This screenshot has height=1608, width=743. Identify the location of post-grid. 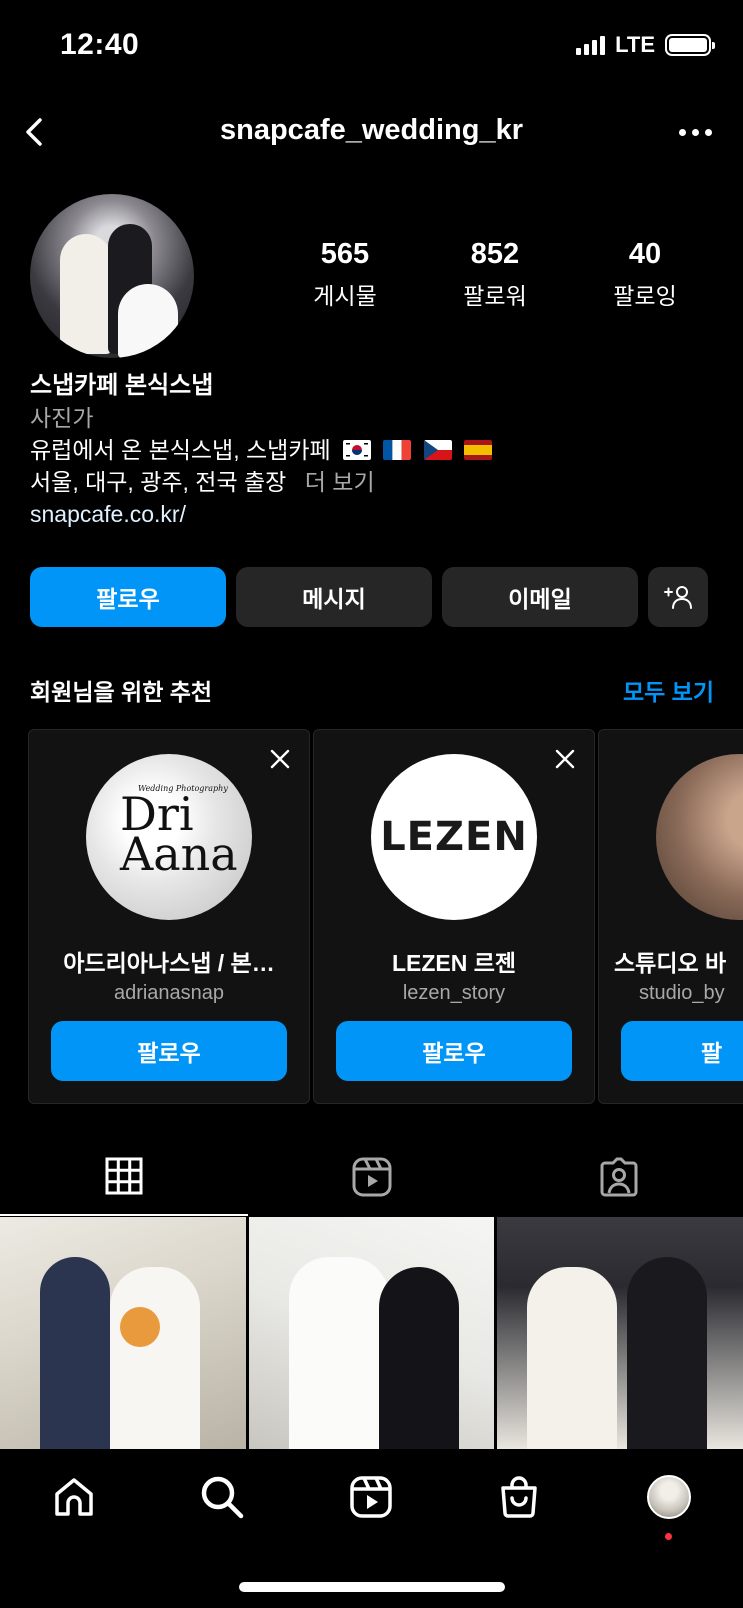
(371, 1333).